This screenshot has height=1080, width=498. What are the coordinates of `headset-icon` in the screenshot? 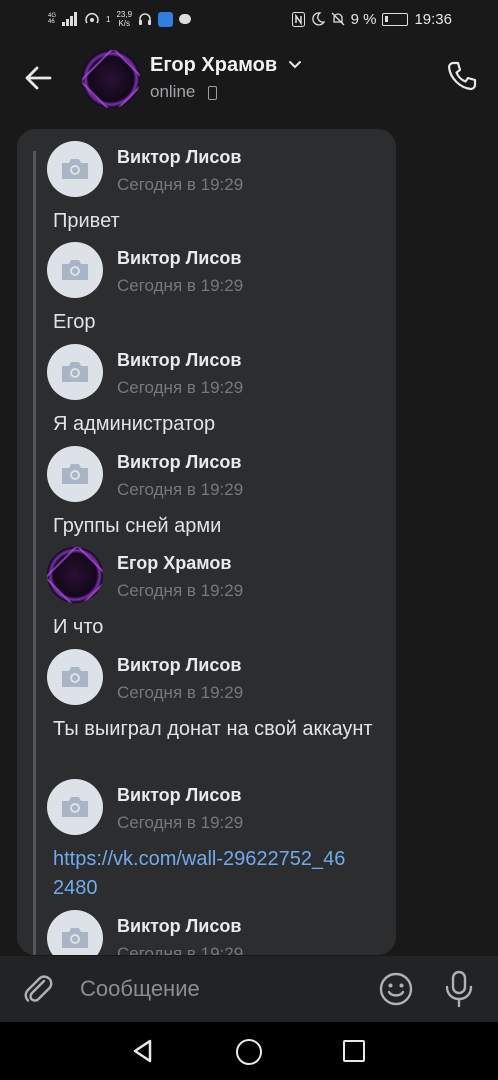 It's located at (145, 19).